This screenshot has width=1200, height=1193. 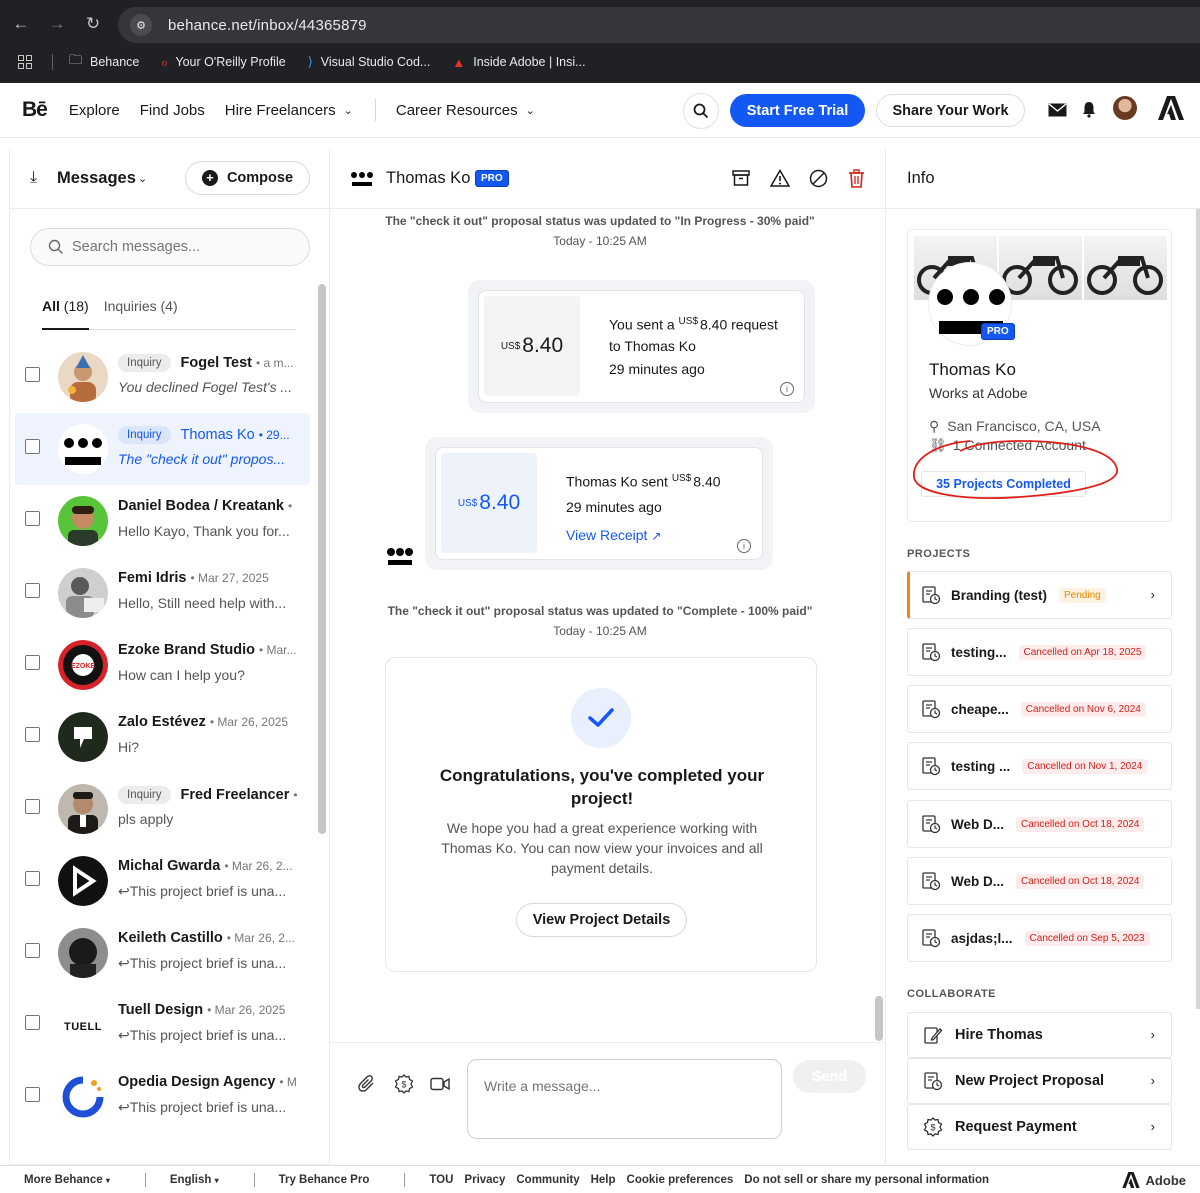 What do you see at coordinates (1125, 108) in the screenshot?
I see `user-avatar` at bounding box center [1125, 108].